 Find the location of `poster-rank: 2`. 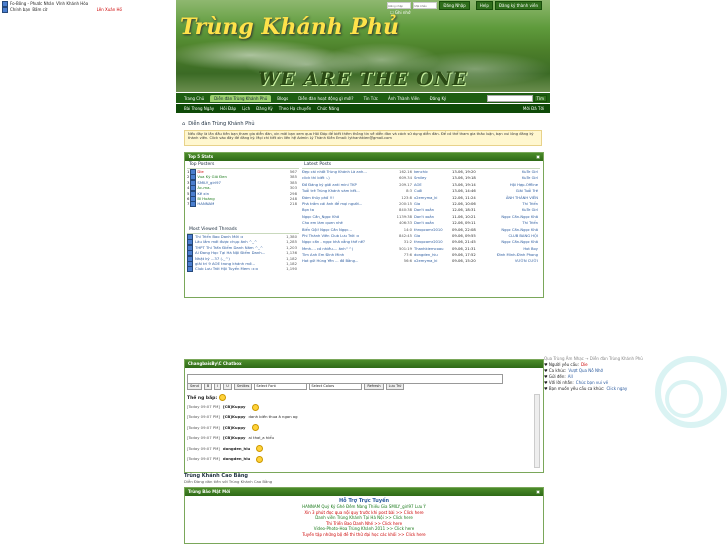

poster-rank: 2 is located at coordinates (188, 177).